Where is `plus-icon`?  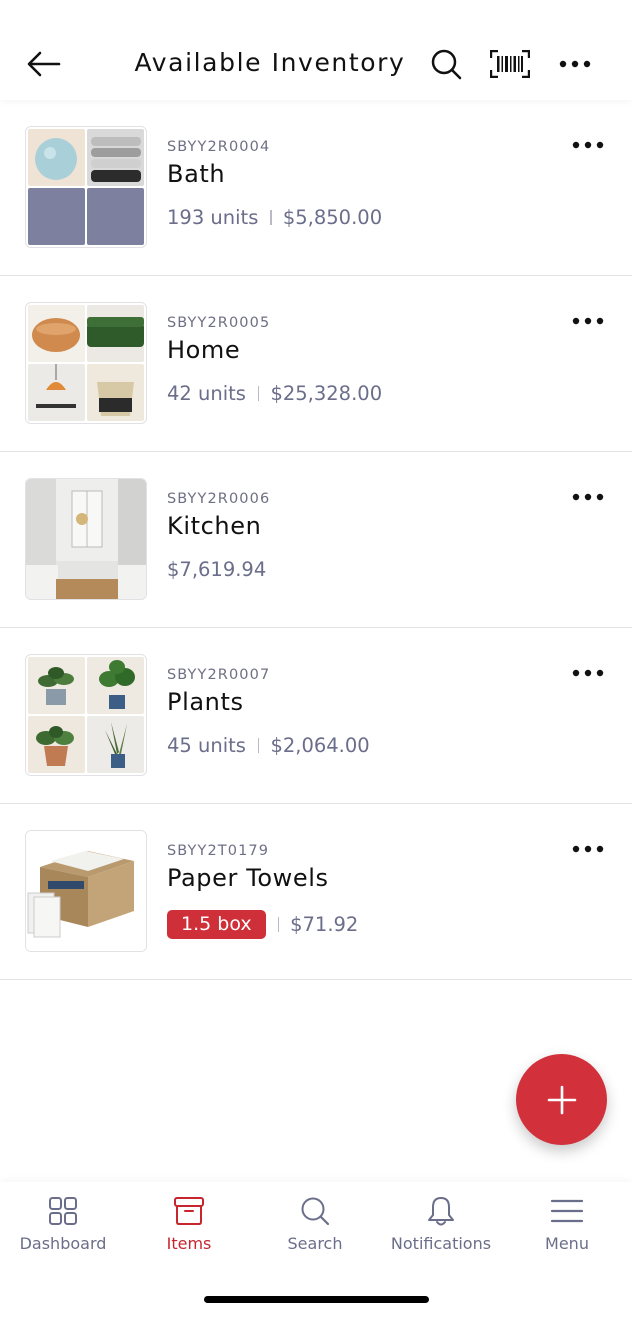 plus-icon is located at coordinates (561, 1099).